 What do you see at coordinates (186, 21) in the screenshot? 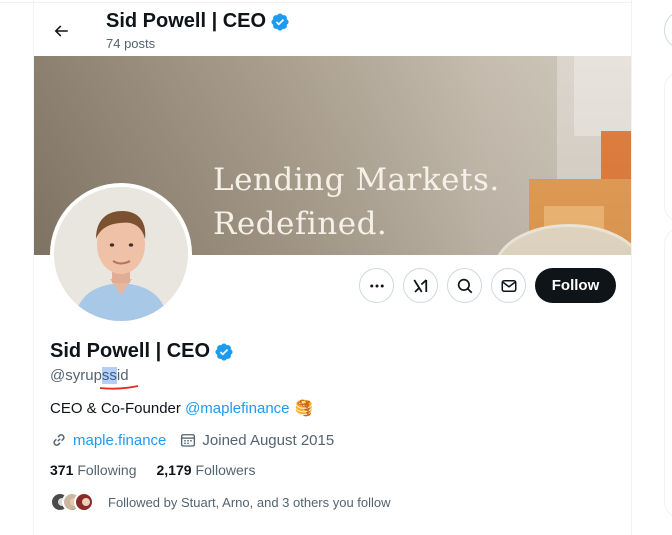
I see `header-name: Sid Powell | CEO` at bounding box center [186, 21].